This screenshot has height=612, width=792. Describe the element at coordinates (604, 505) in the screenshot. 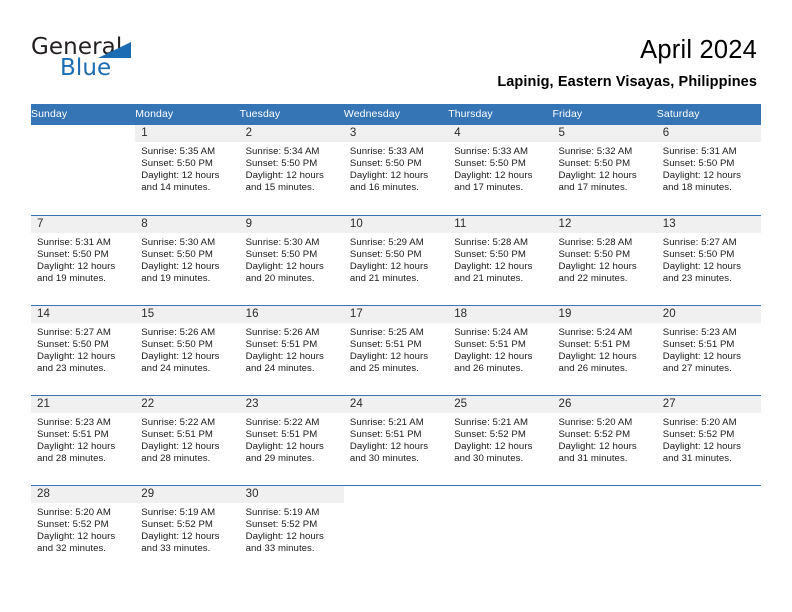

I see `day-sun-info` at that location.